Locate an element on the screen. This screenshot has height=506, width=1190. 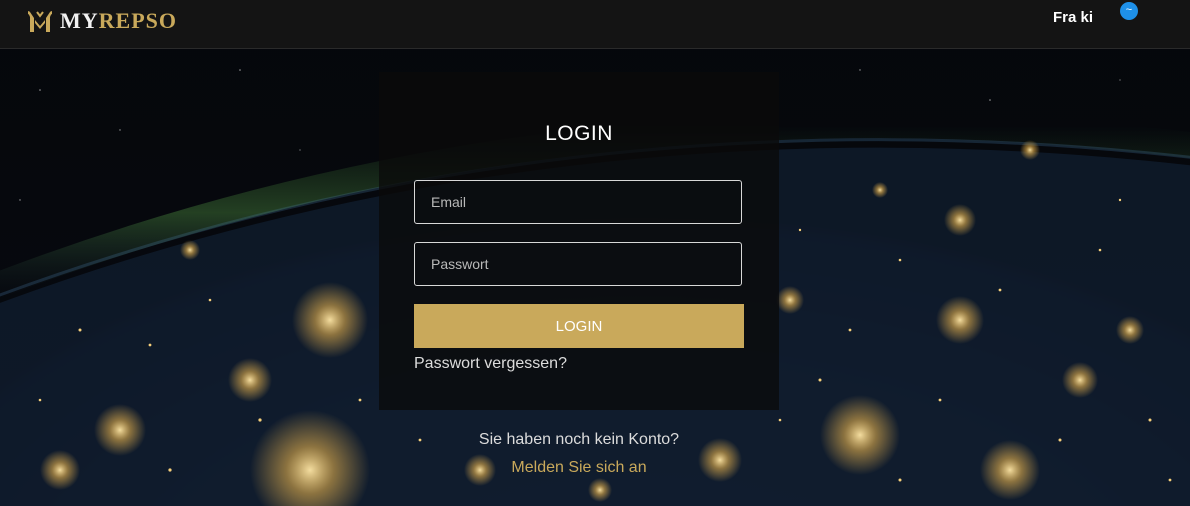
no-account-text: Sie haben noch kein Konto? is located at coordinates (579, 439).